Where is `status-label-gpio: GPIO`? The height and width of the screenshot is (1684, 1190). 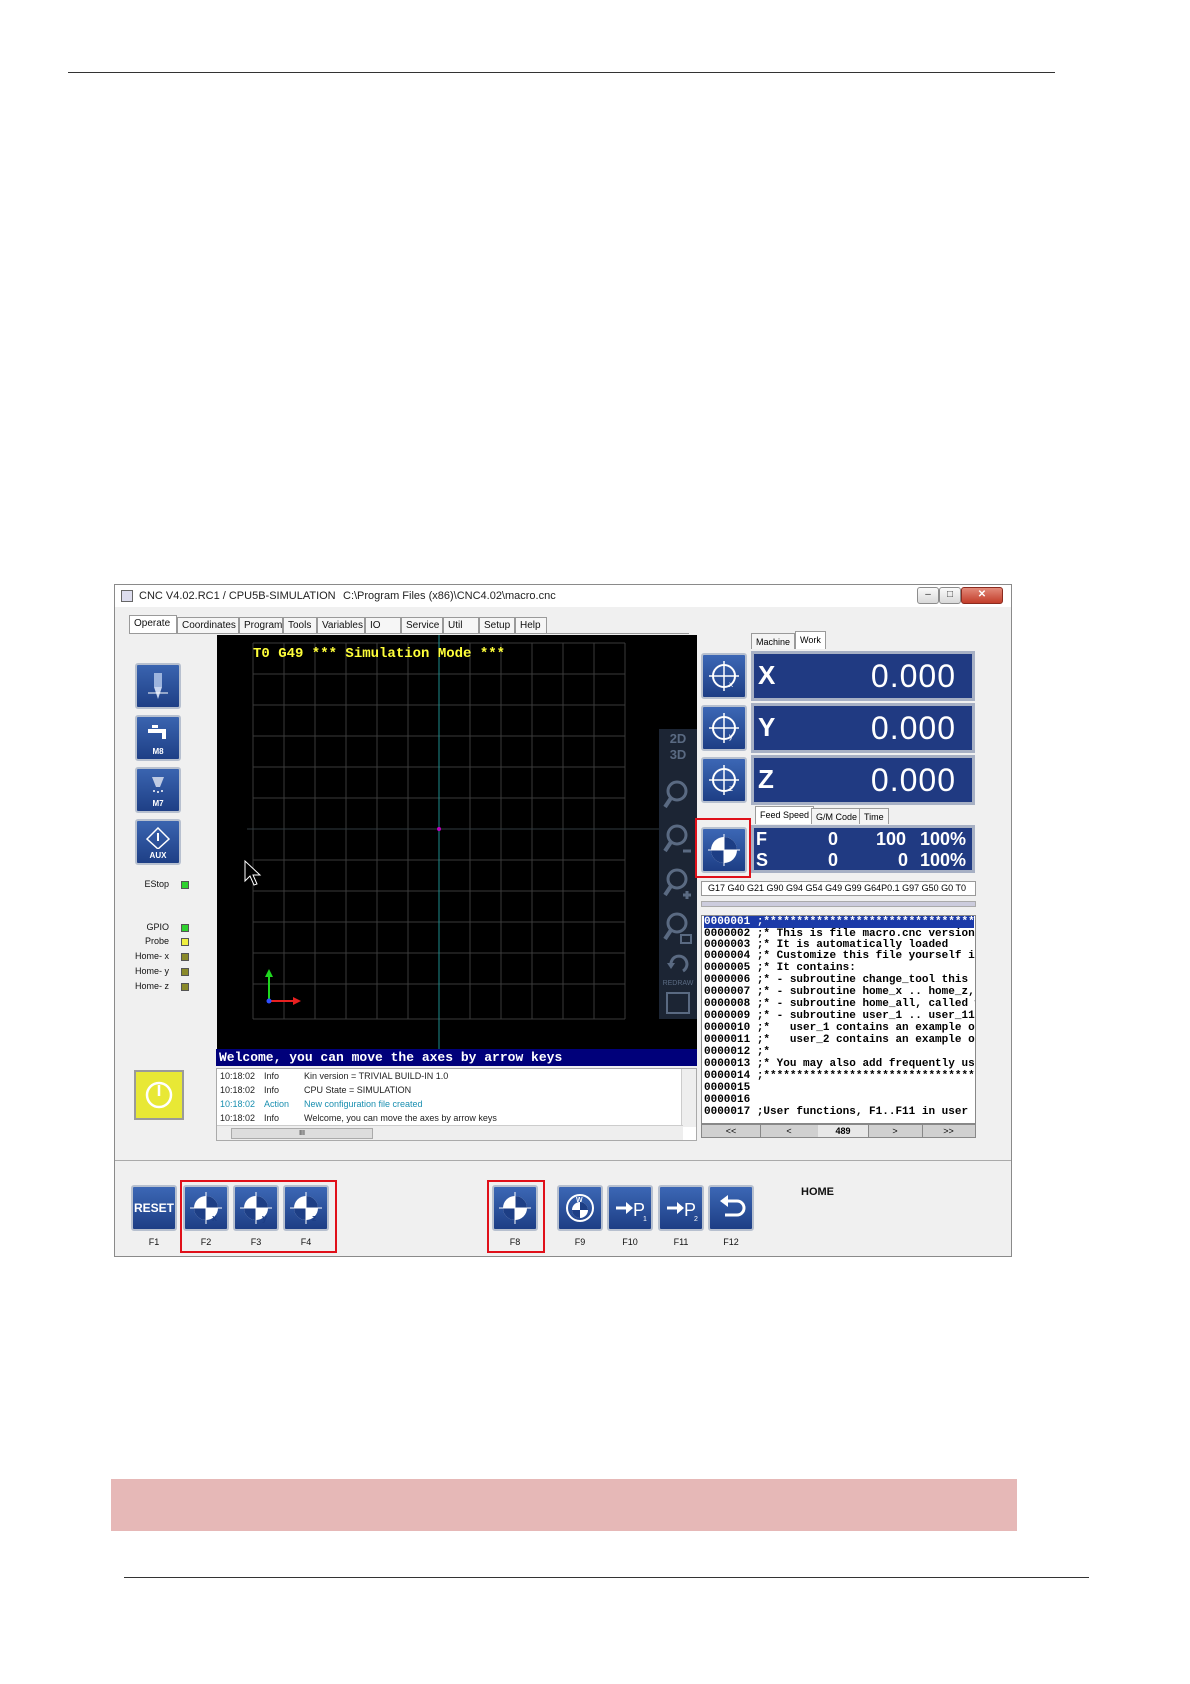
status-label-gpio: GPIO is located at coordinates (157, 927).